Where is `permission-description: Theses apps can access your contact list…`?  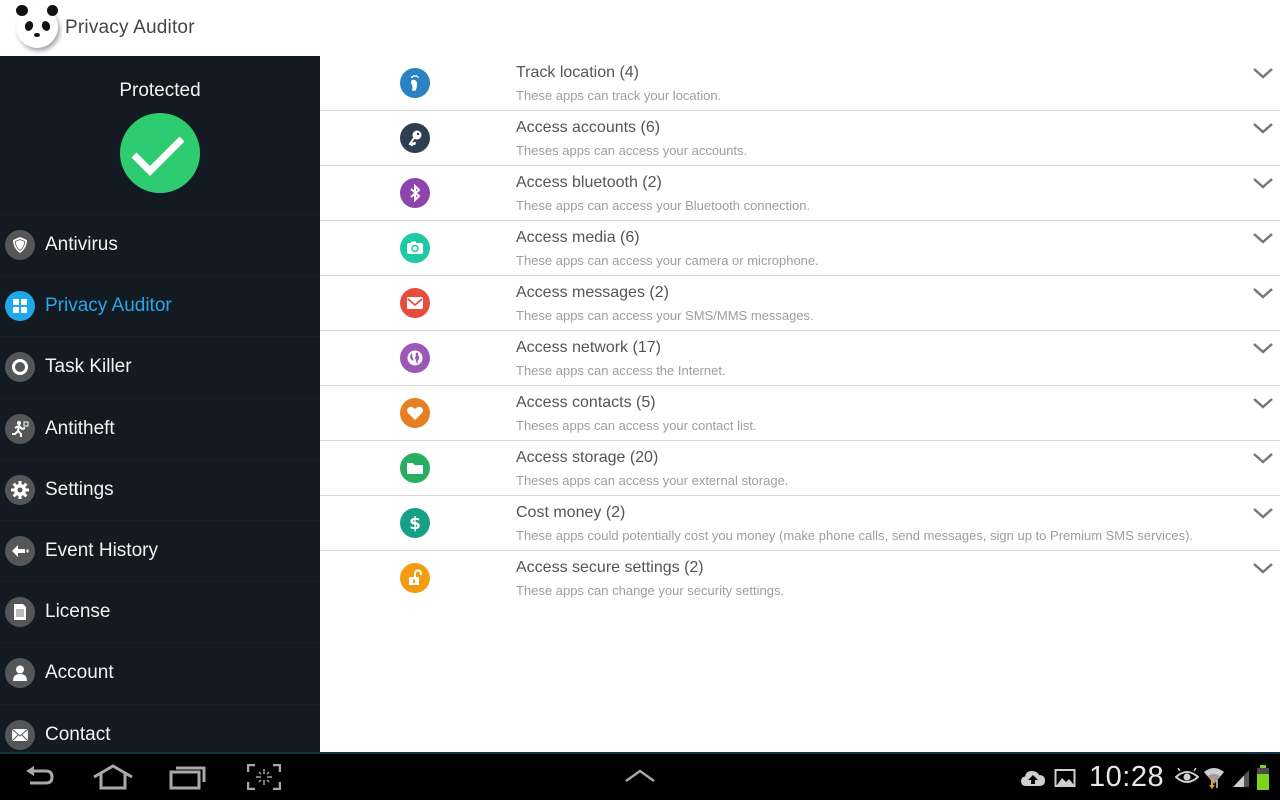 permission-description: Theses apps can access your contact list… is located at coordinates (636, 425).